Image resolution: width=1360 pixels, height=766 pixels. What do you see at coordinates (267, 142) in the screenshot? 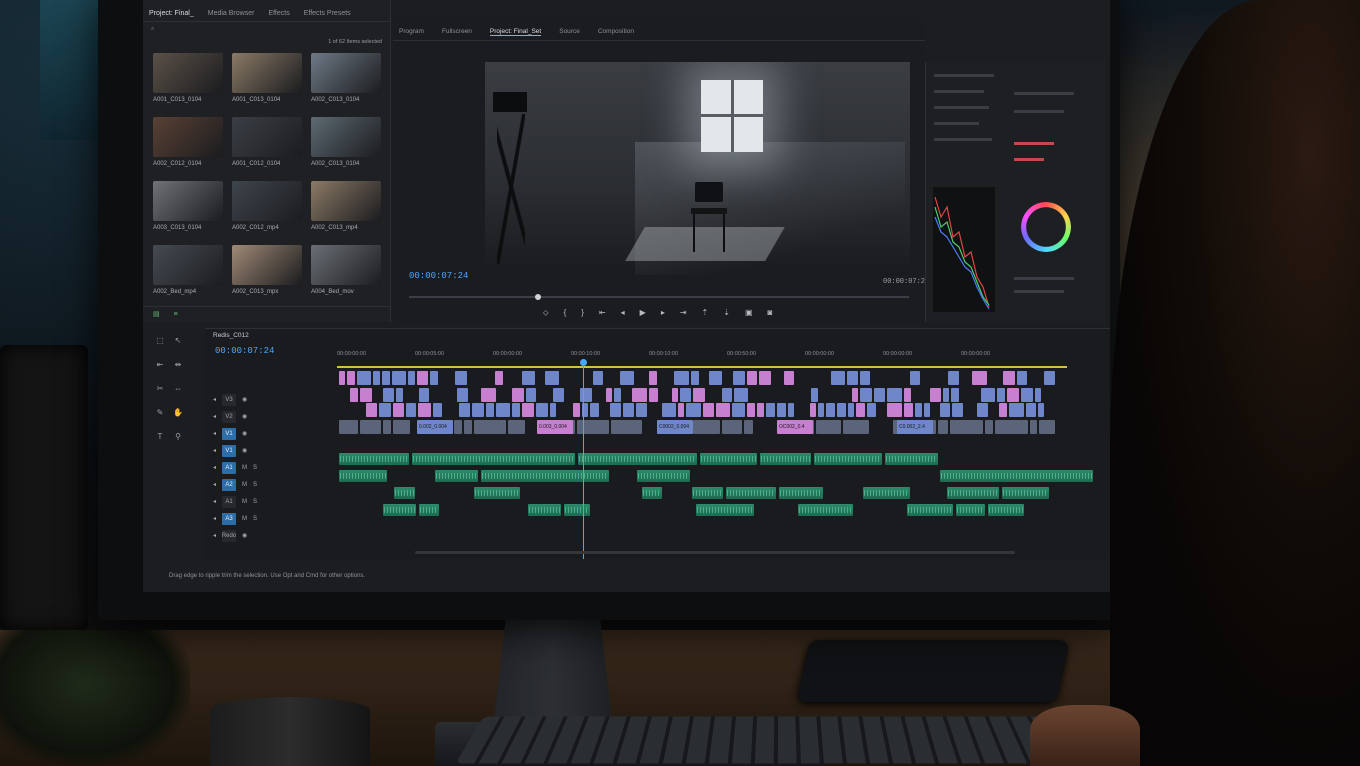
I see `clip-thumbnail: A001_C012_0104` at bounding box center [267, 142].